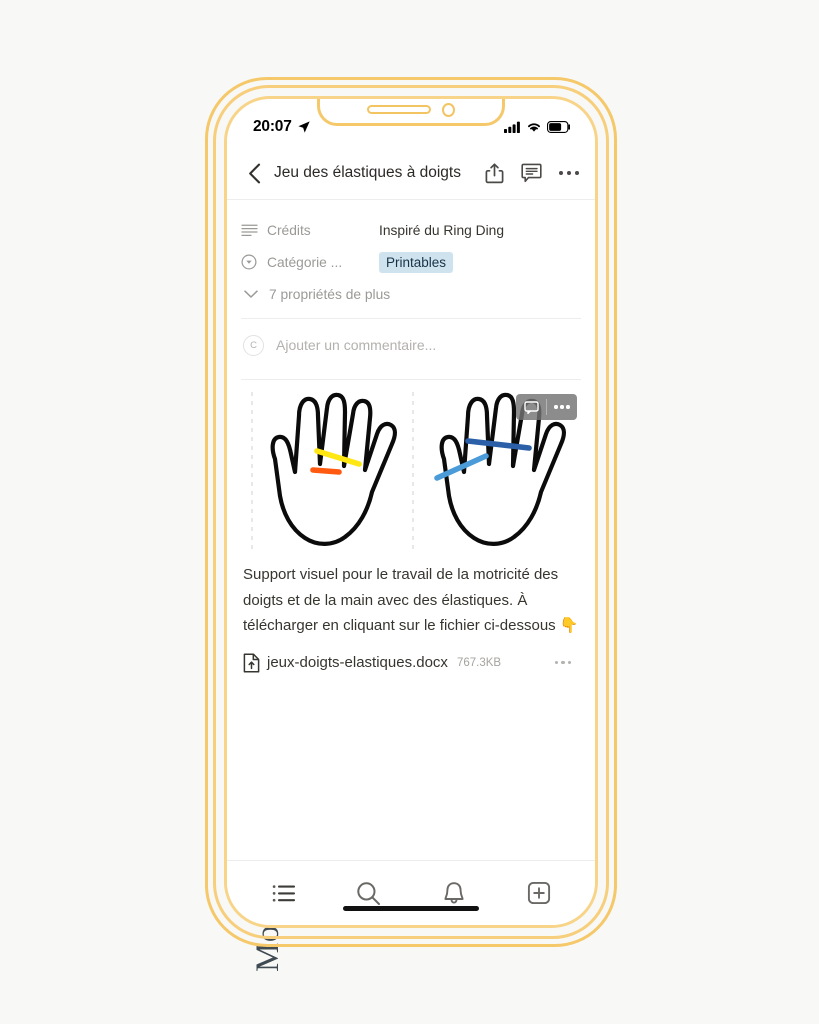  Describe the element at coordinates (448, 109) in the screenshot. I see `front-camera-icon` at that location.